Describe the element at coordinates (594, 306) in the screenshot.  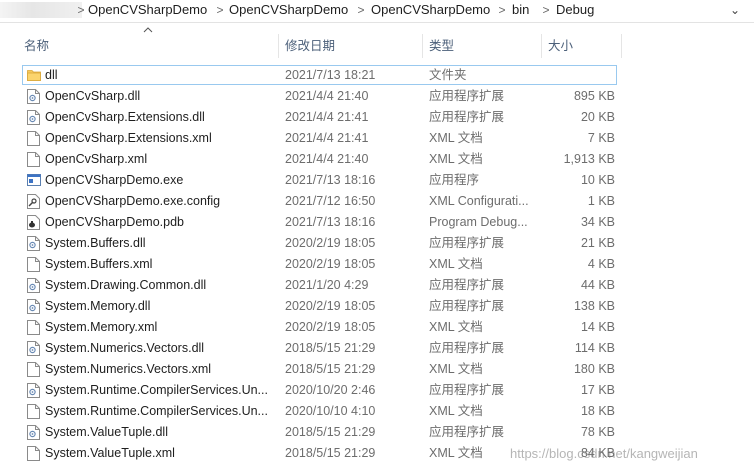
I see `file-size: 138 KB` at that location.